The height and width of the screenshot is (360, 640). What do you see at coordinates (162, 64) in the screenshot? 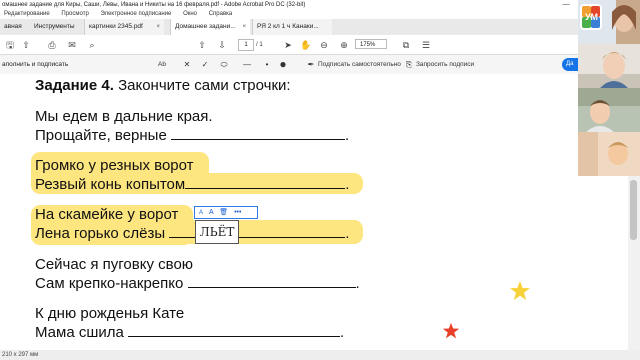
I see `add-text-tool: Ab` at bounding box center [162, 64].